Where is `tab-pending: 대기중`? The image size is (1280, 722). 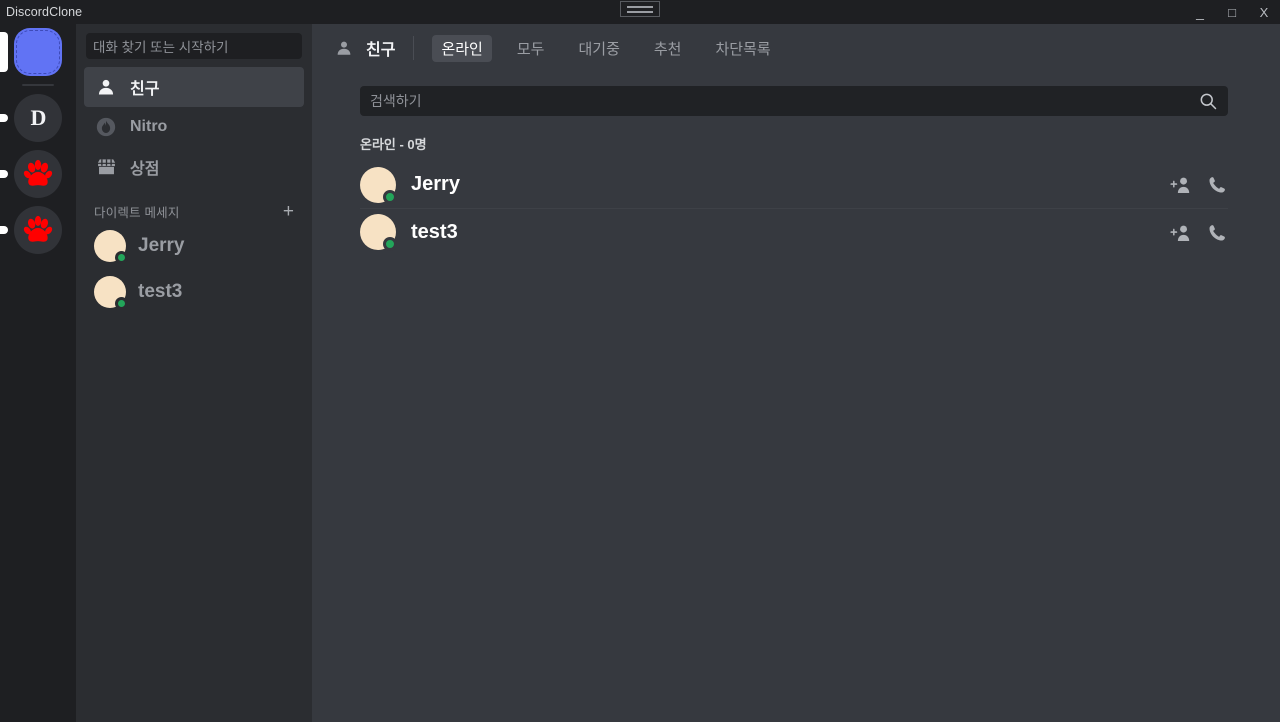
tab-pending: 대기중 is located at coordinates (598, 48).